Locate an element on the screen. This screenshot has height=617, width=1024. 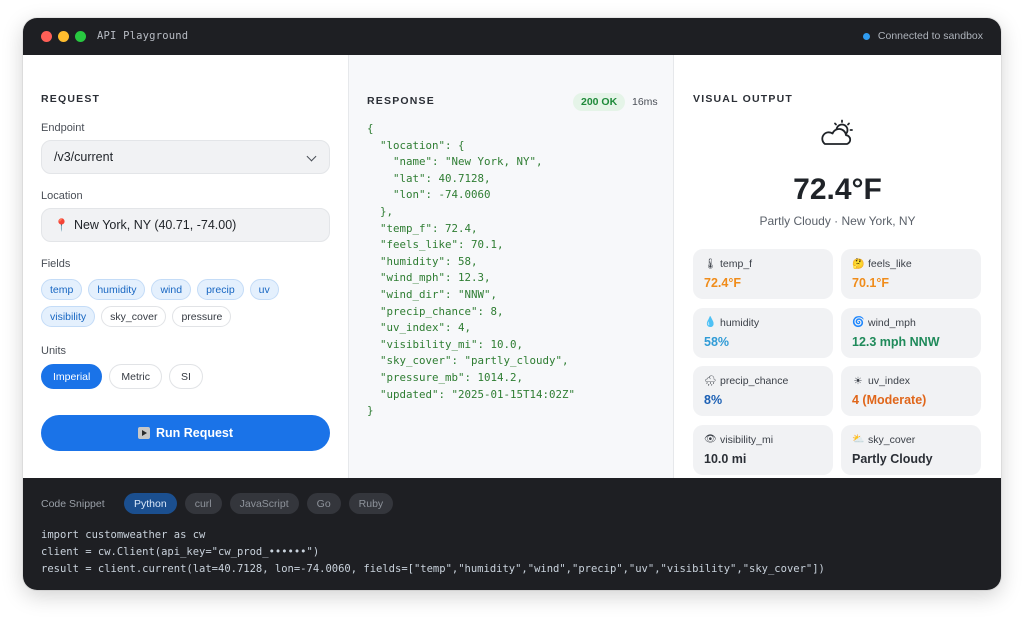
metric-label-text: uv_index is located at coordinates (889, 381).